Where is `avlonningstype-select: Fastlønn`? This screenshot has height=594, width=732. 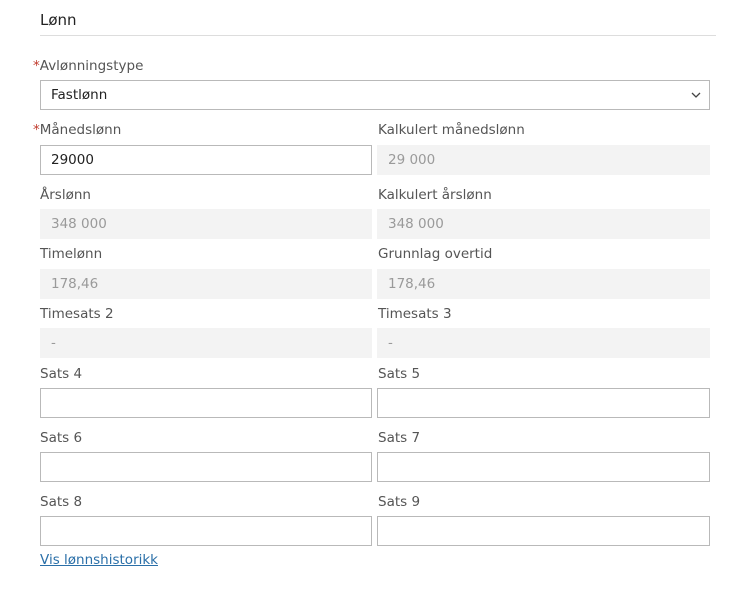 avlonningstype-select: Fastlønn is located at coordinates (375, 95).